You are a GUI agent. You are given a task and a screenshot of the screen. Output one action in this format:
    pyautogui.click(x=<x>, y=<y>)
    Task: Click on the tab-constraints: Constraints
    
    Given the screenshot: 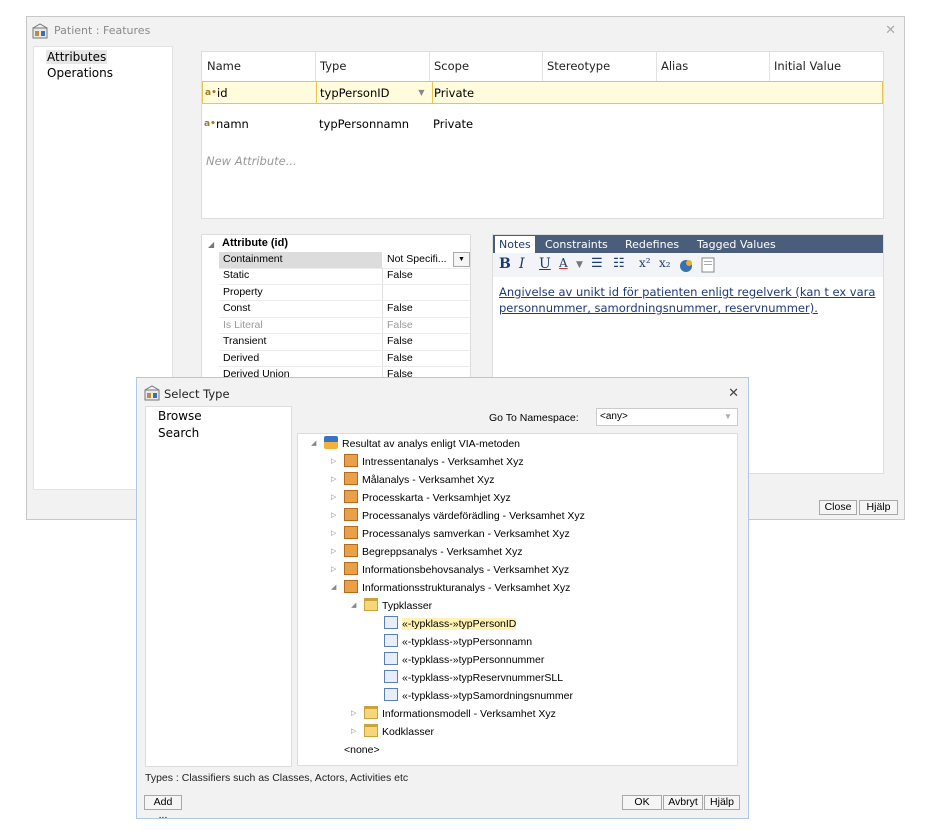 What is the action you would take?
    pyautogui.click(x=576, y=244)
    